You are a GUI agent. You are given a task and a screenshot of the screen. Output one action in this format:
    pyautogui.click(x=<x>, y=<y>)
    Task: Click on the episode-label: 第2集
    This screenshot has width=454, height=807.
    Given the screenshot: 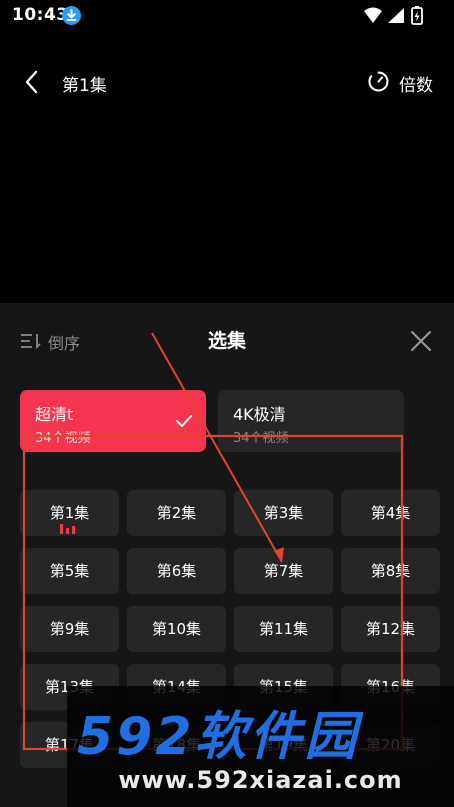 What is the action you would take?
    pyautogui.click(x=176, y=513)
    